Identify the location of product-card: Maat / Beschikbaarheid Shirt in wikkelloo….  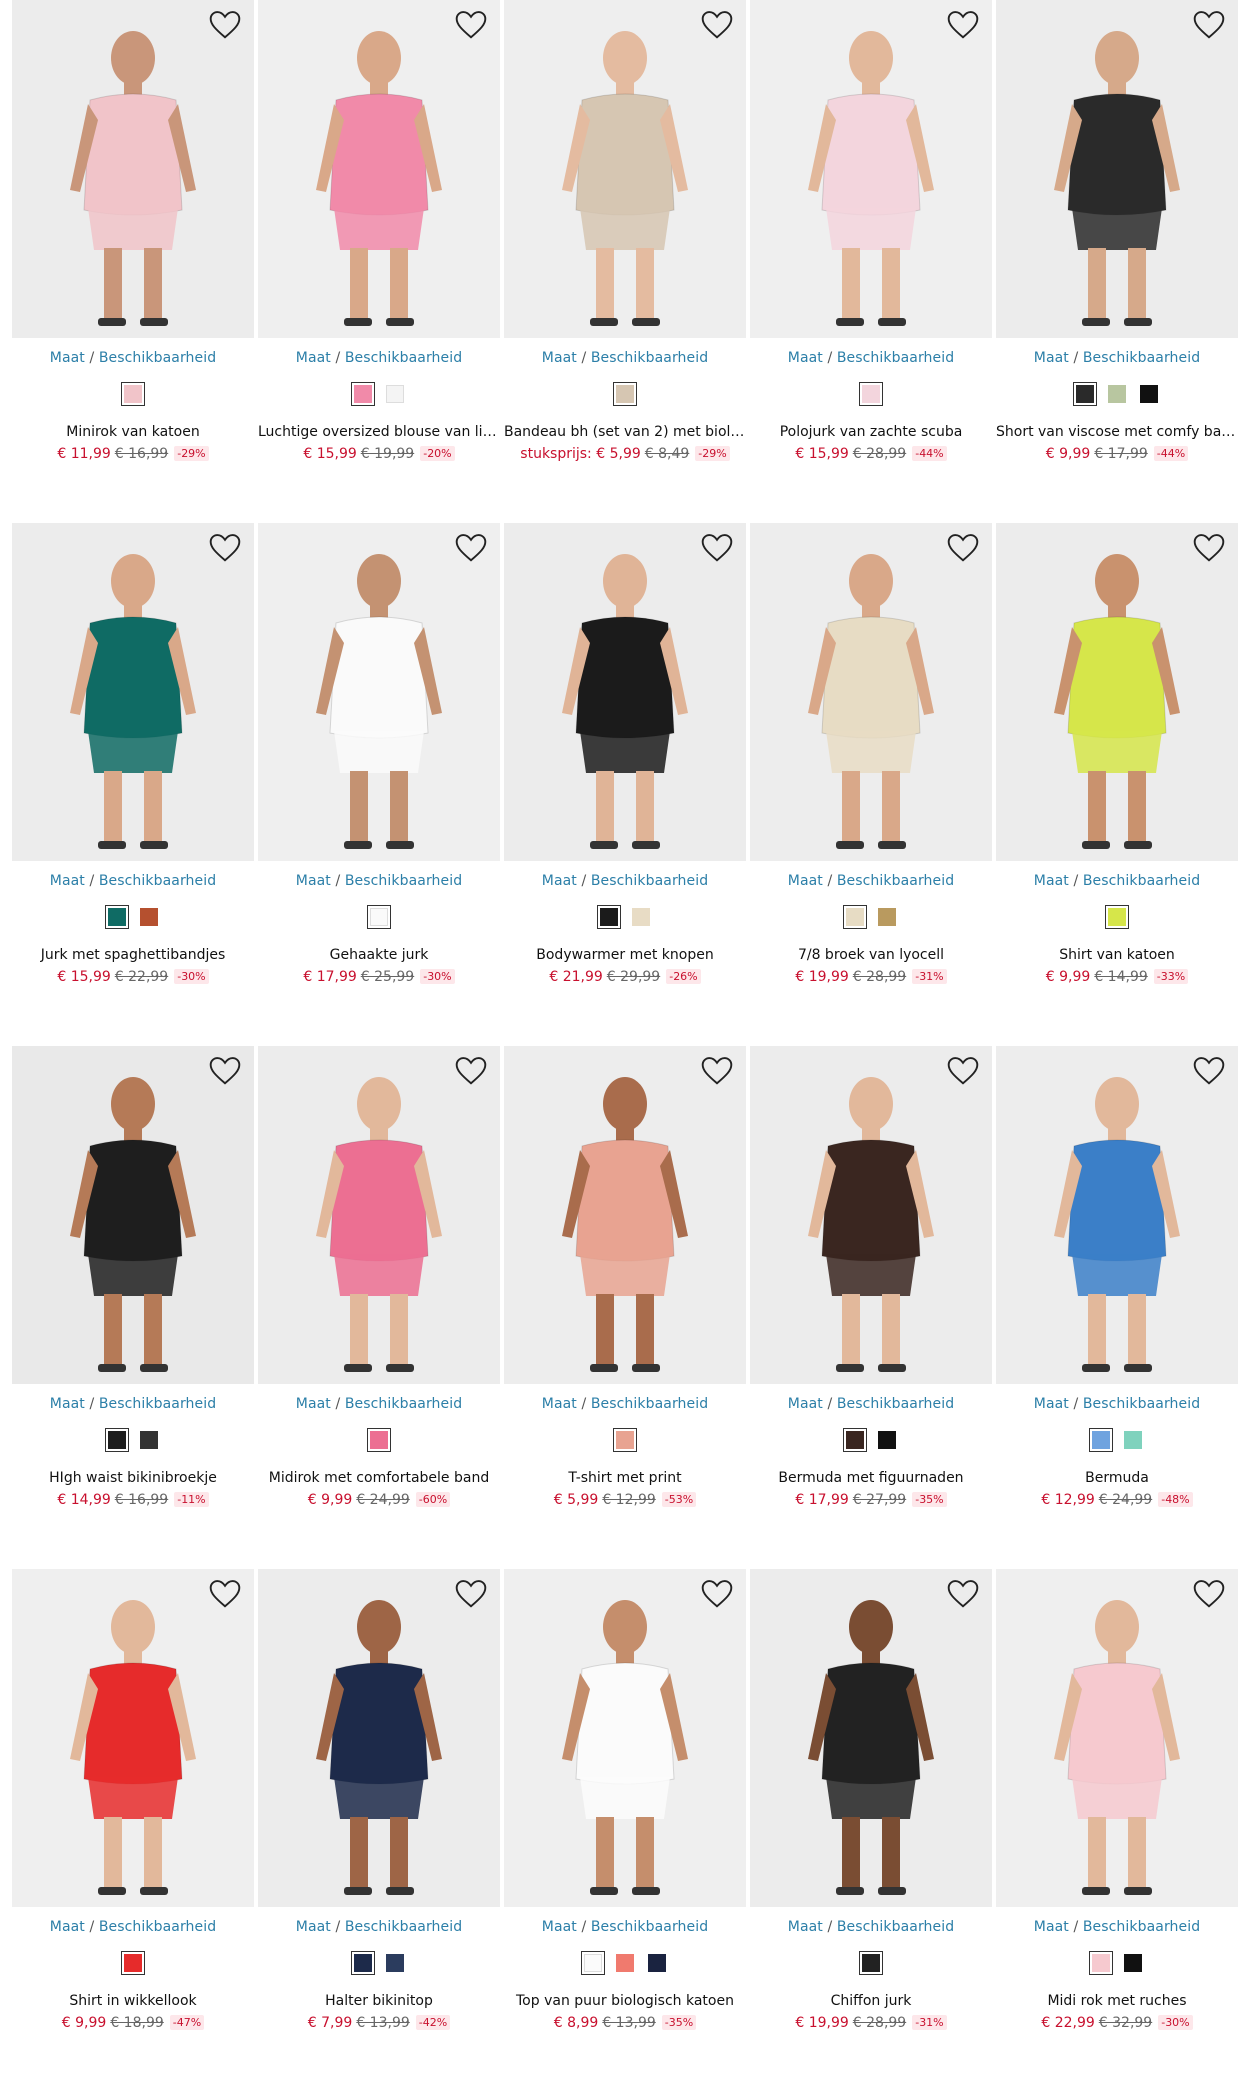
(133, 1819).